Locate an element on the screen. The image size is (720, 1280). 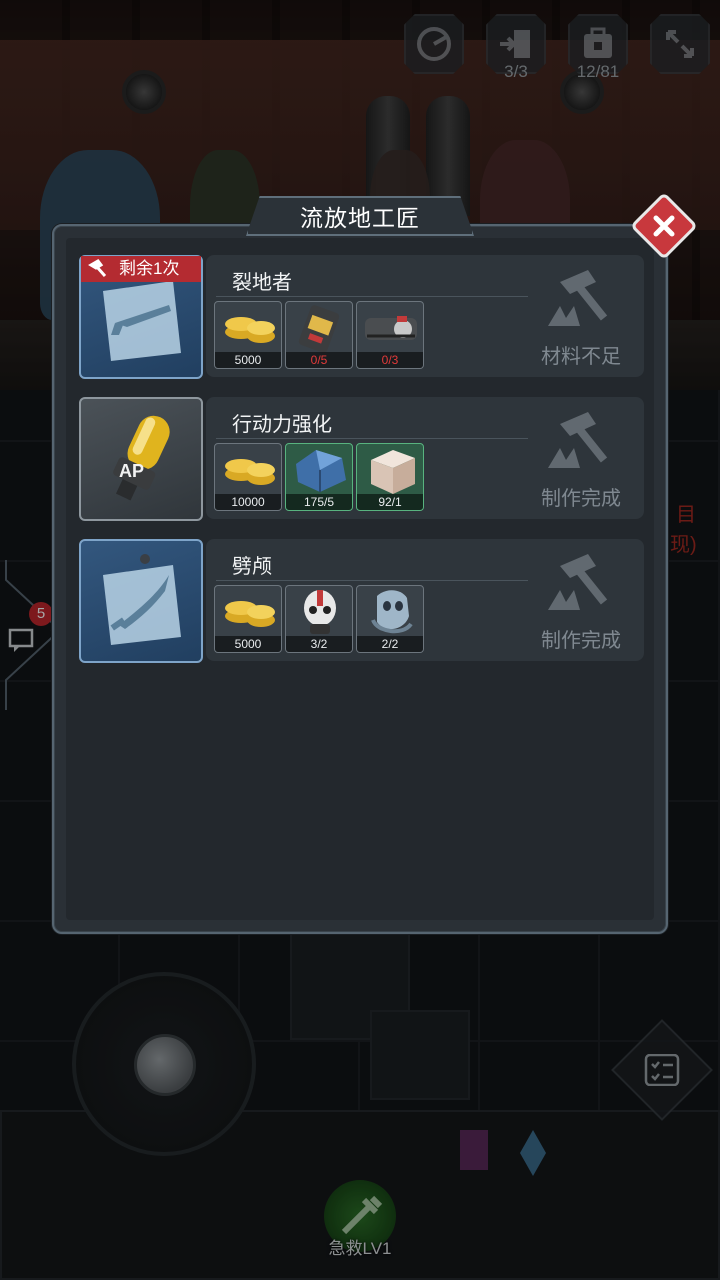
material-slot: 175/5 is located at coordinates (319, 477).